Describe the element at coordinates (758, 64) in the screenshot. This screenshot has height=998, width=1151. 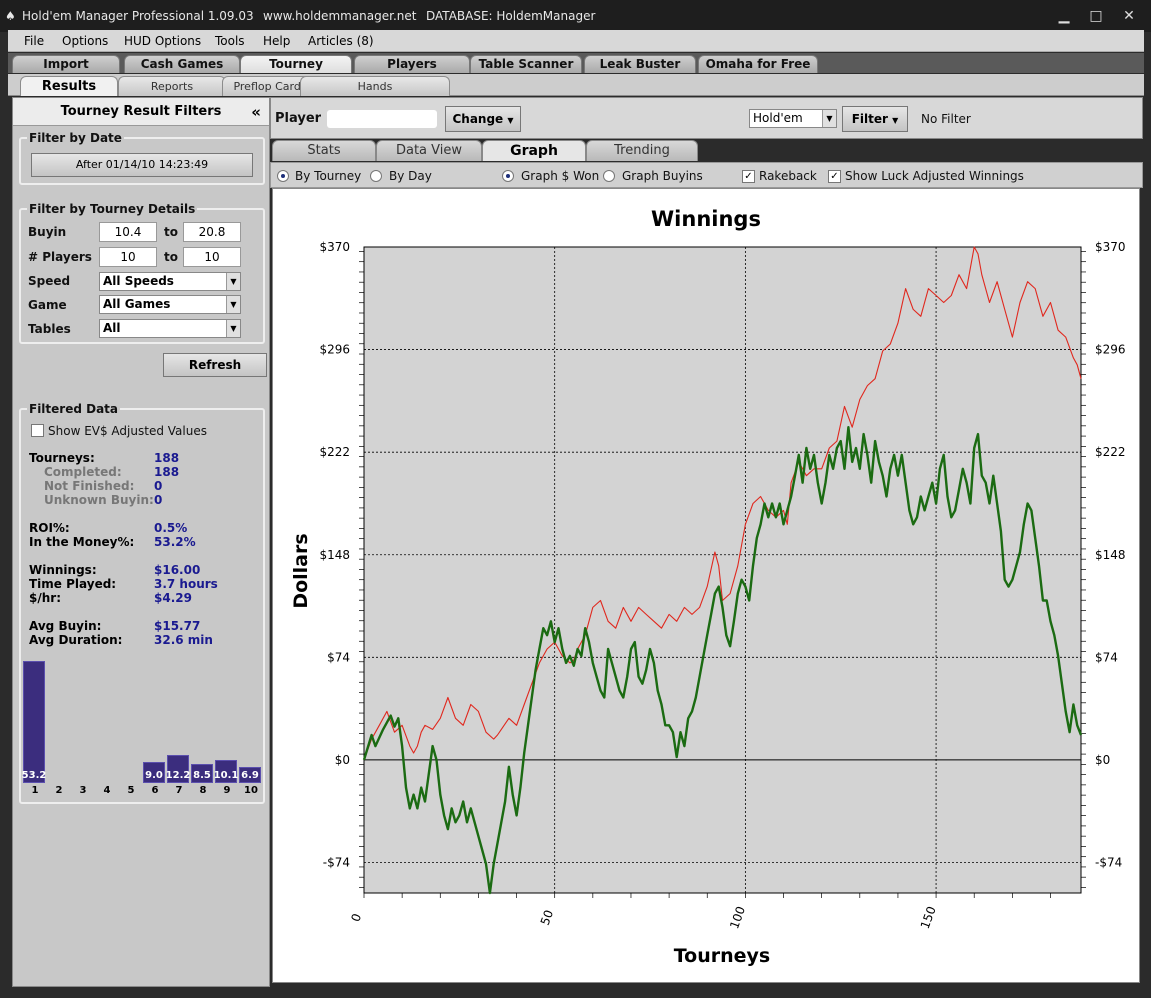
I see `tab-omaha-for-free: Omaha for Free` at that location.